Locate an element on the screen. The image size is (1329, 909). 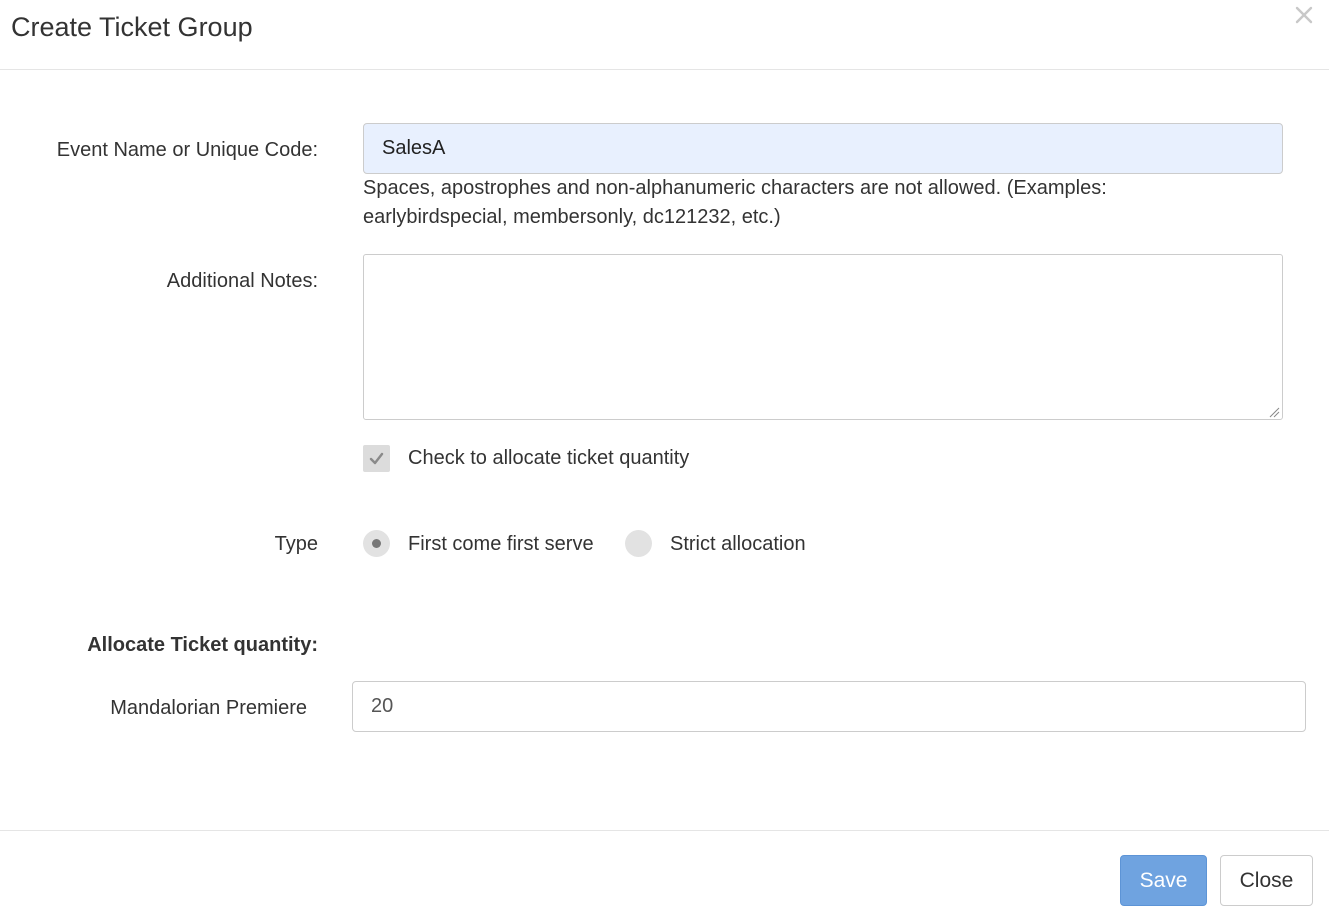
event-name-label: Event Name or Unique Code: is located at coordinates (187, 150).